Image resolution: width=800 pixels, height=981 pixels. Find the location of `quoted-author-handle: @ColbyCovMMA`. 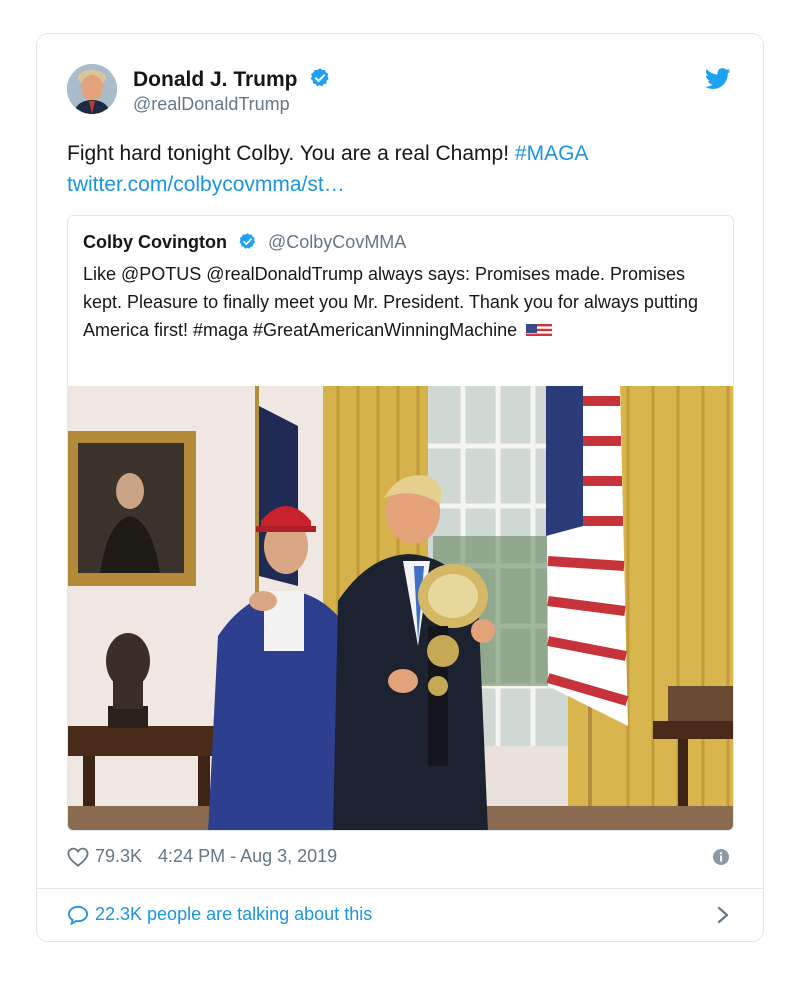

quoted-author-handle: @ColbyCovMMA is located at coordinates (337, 242).